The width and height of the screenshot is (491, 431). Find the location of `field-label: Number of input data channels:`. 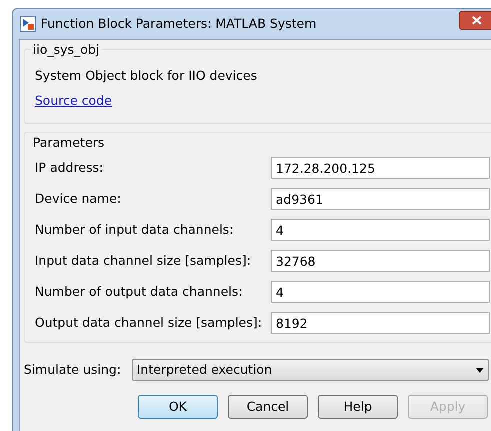

field-label: Number of input data channels: is located at coordinates (135, 229).